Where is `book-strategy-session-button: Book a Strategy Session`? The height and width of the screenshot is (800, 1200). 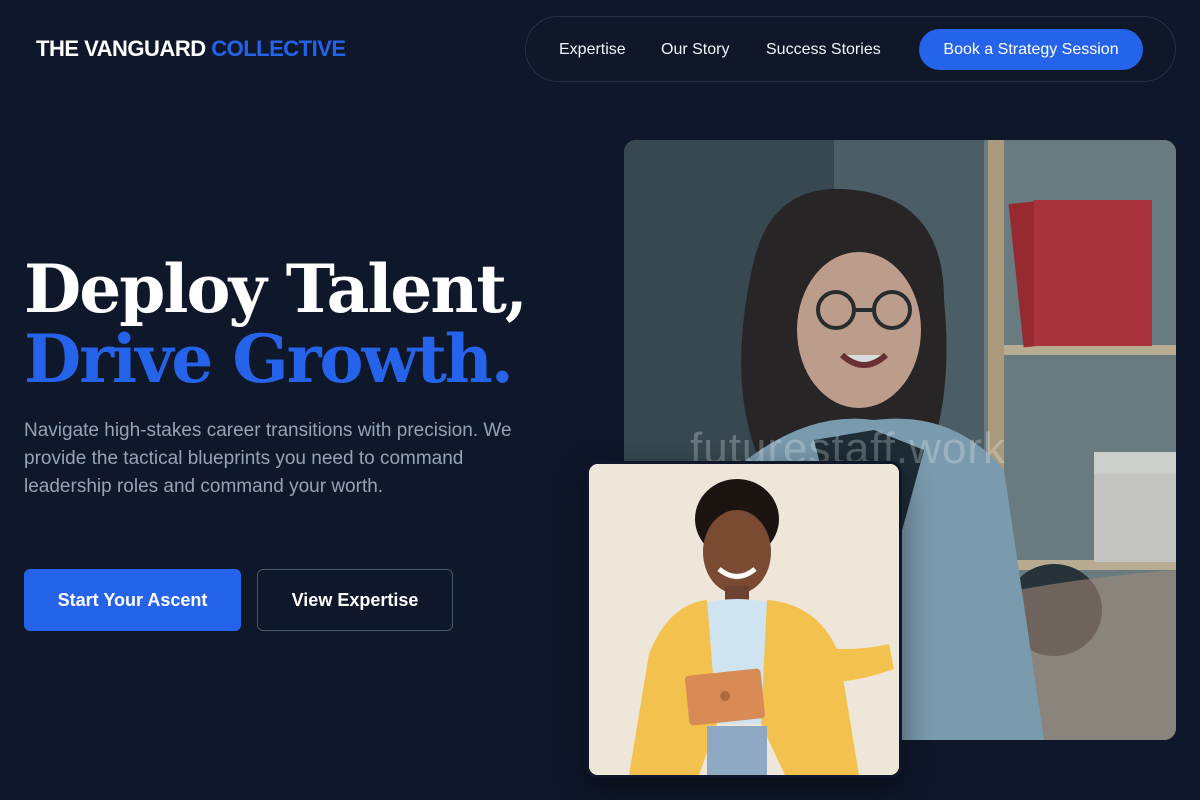
book-strategy-session-button: Book a Strategy Session is located at coordinates (1031, 49).